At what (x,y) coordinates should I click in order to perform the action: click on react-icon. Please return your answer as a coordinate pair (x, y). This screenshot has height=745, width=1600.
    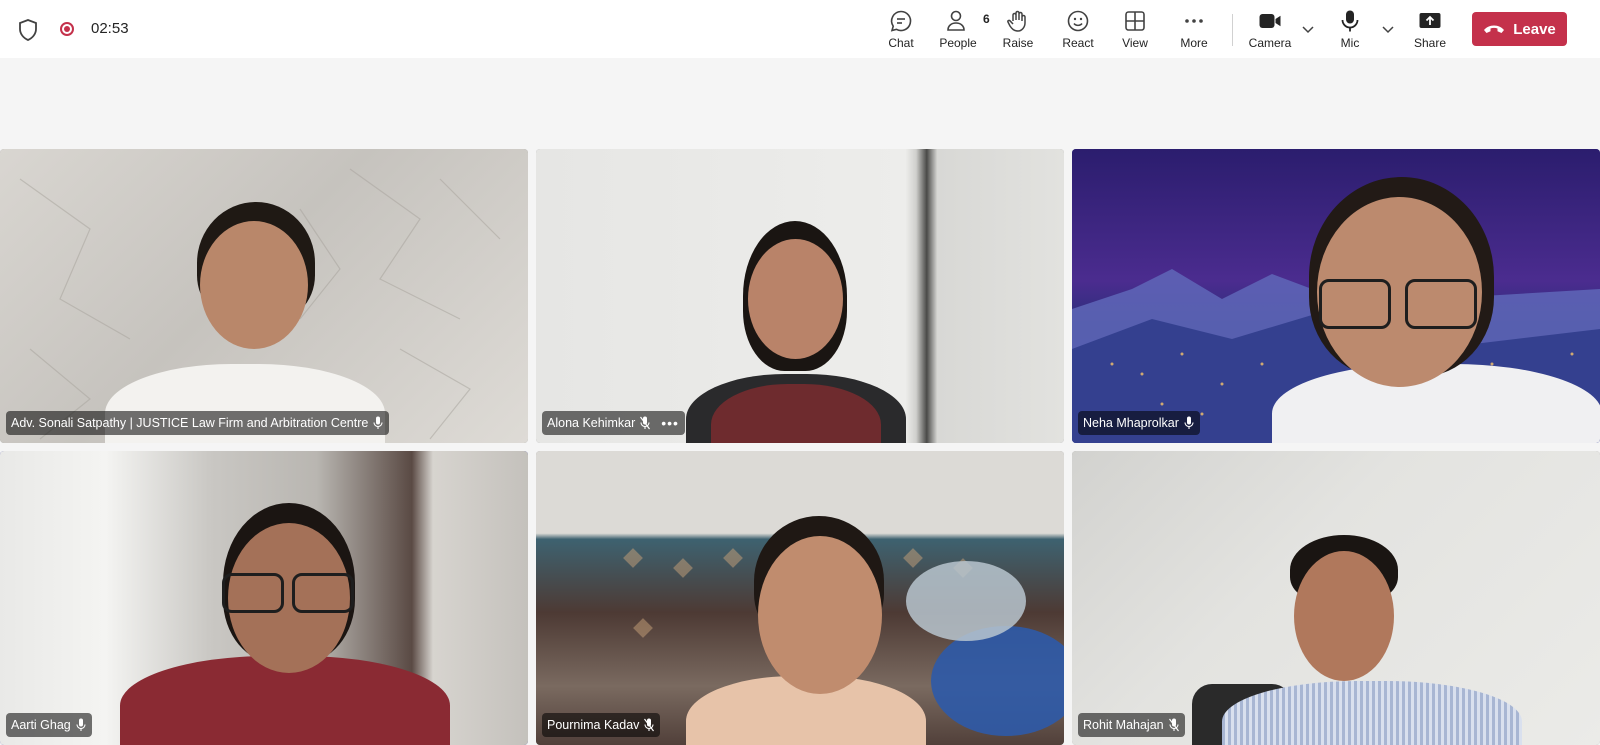
    Looking at the image, I should click on (1078, 21).